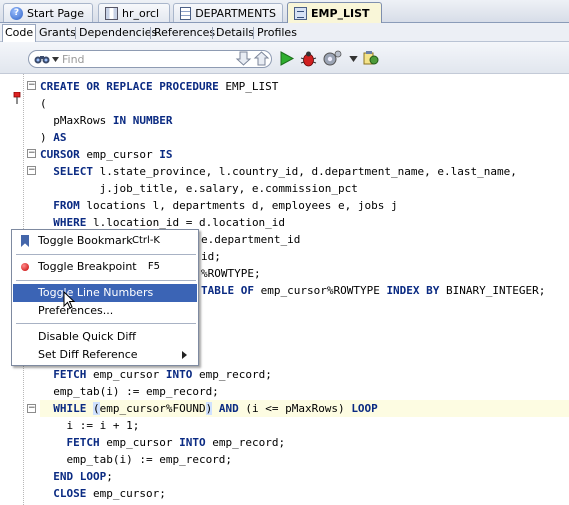 The image size is (569, 505). I want to click on code-line: j.job_title, e.salary, e.commission_pct, so click(199, 188).